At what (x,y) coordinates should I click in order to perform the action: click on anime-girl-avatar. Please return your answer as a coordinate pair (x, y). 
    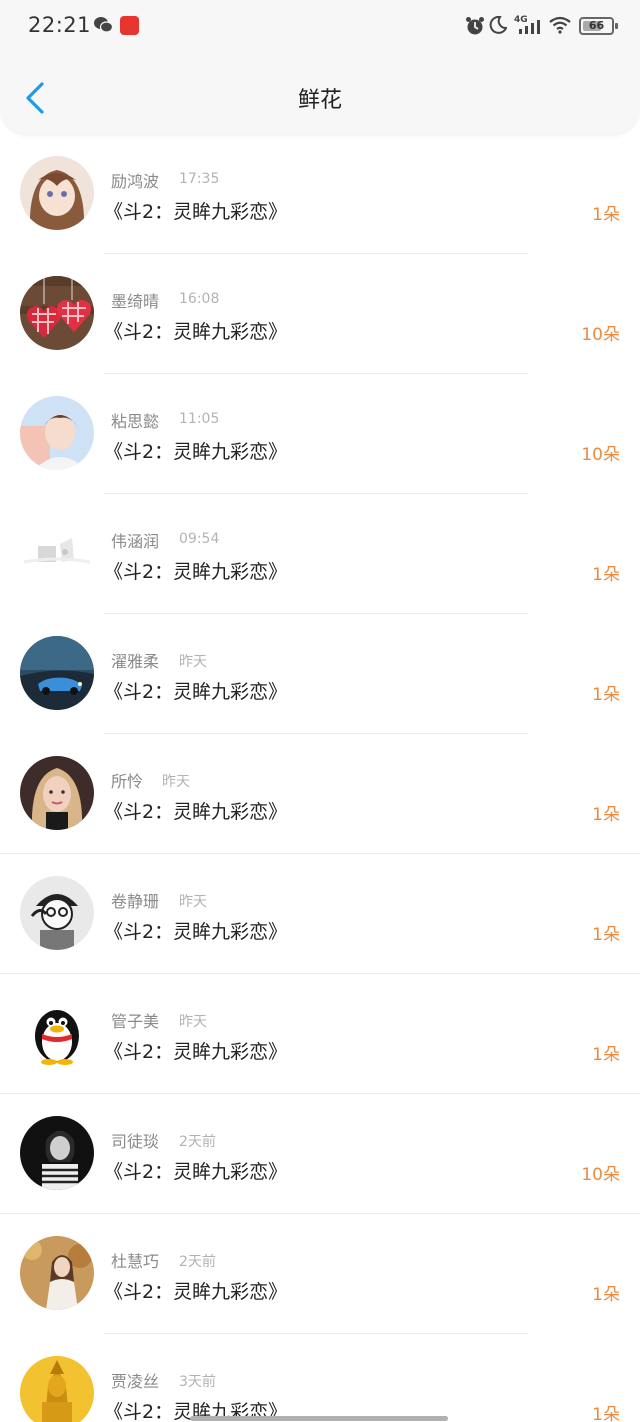
    Looking at the image, I should click on (57, 193).